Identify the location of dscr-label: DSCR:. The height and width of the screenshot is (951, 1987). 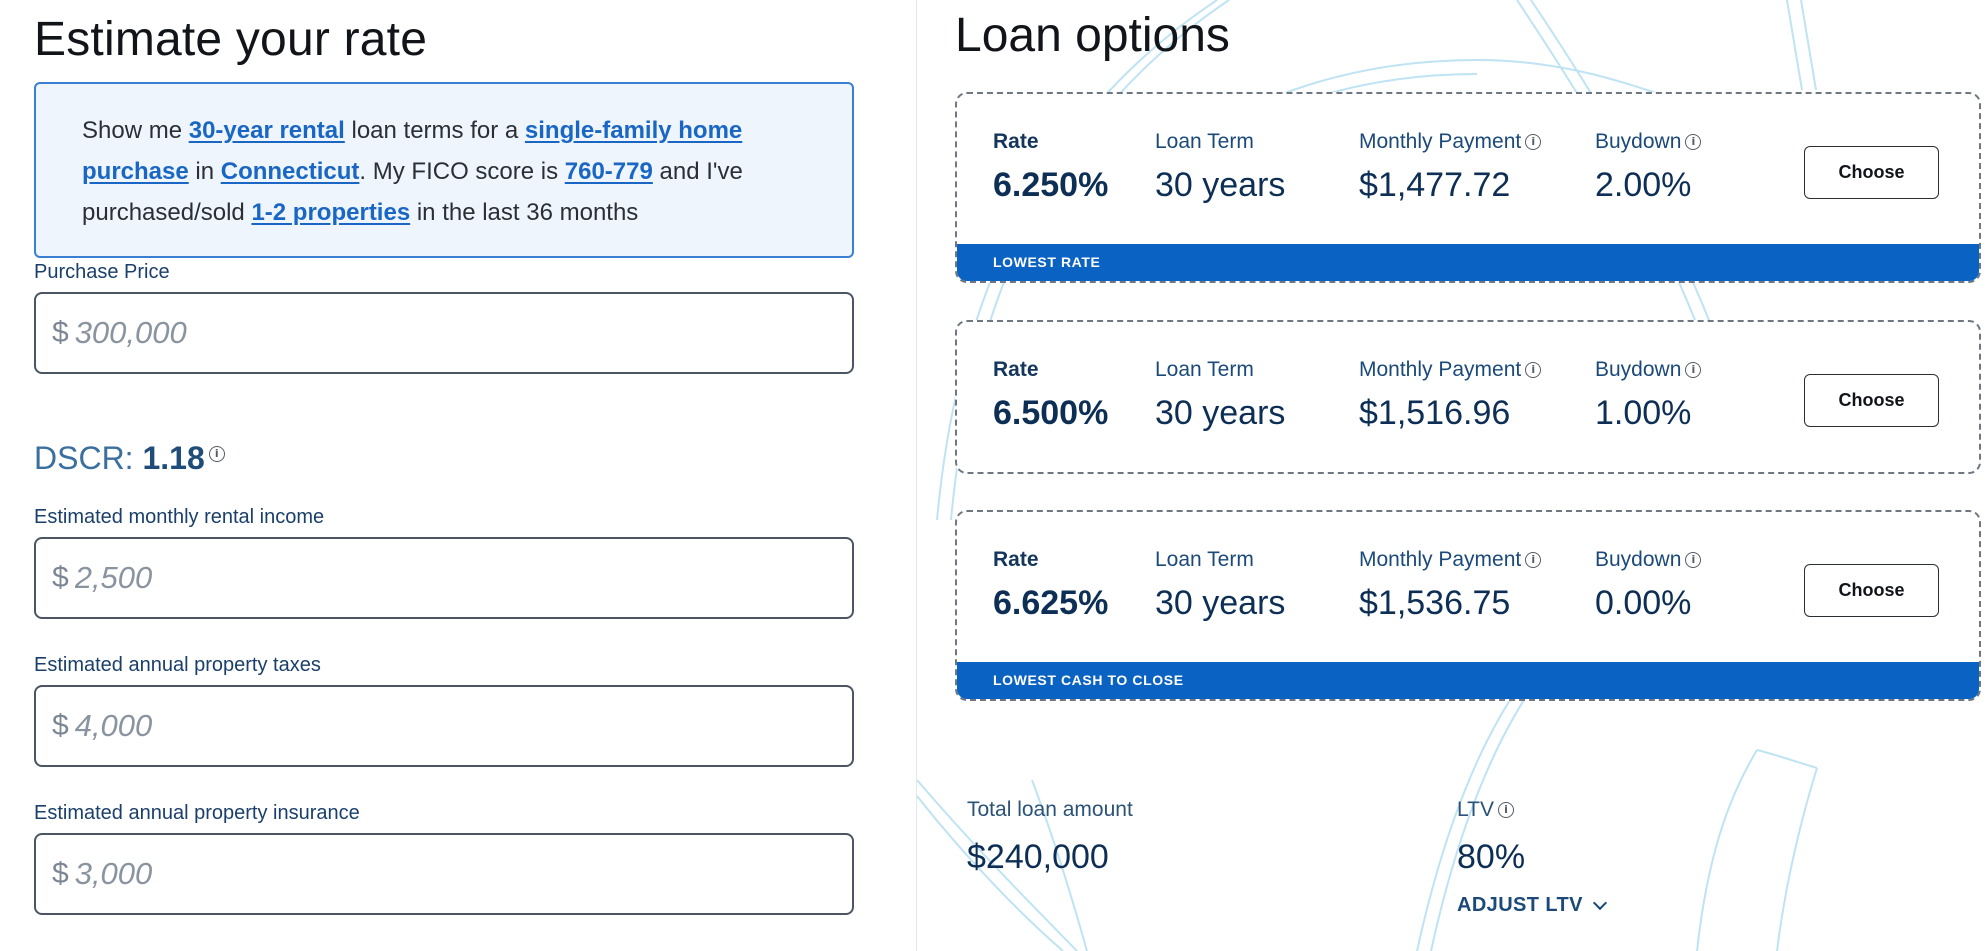
(88, 458).